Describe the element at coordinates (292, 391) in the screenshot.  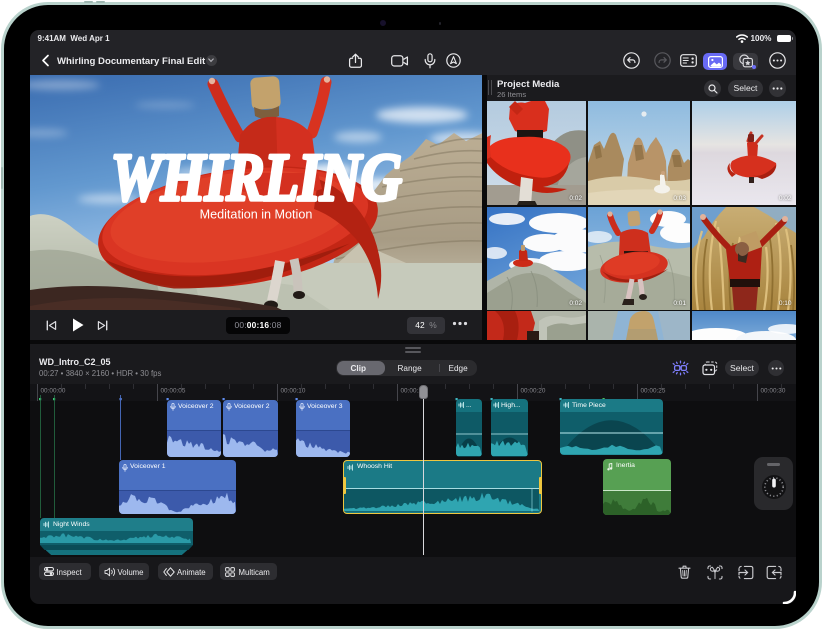
I see `svg-text: 00:00:10` at that location.